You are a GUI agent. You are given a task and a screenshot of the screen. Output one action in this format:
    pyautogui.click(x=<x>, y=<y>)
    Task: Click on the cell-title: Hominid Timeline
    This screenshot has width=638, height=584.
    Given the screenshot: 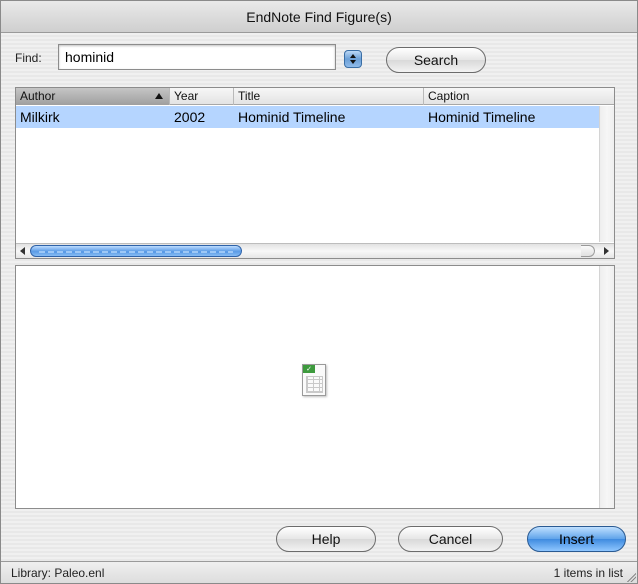 What is the action you would take?
    pyautogui.click(x=292, y=117)
    